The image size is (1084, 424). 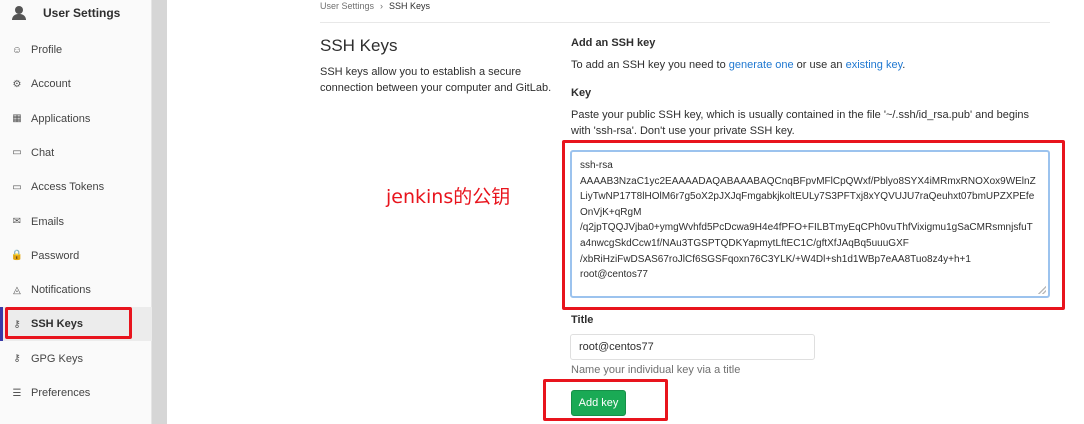 What do you see at coordinates (76, 84) in the screenshot?
I see `sidebar-item-account: ⚙ Account` at bounding box center [76, 84].